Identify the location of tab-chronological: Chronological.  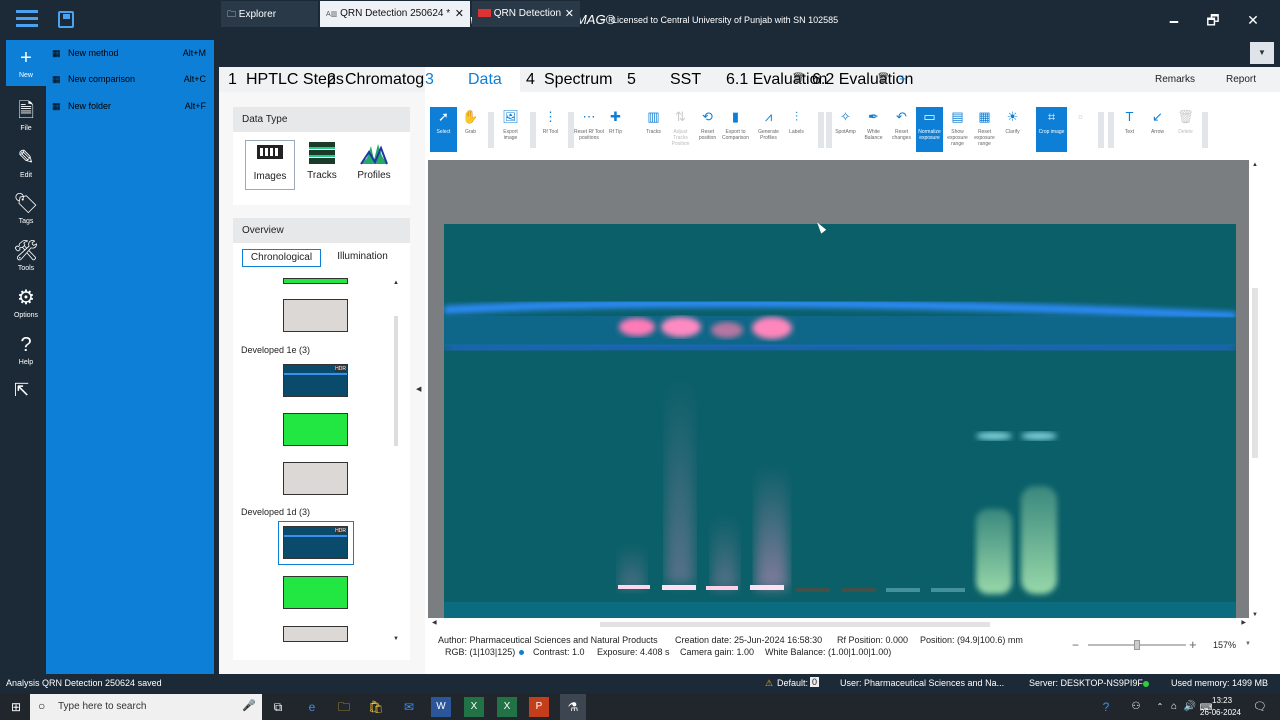
(281, 258).